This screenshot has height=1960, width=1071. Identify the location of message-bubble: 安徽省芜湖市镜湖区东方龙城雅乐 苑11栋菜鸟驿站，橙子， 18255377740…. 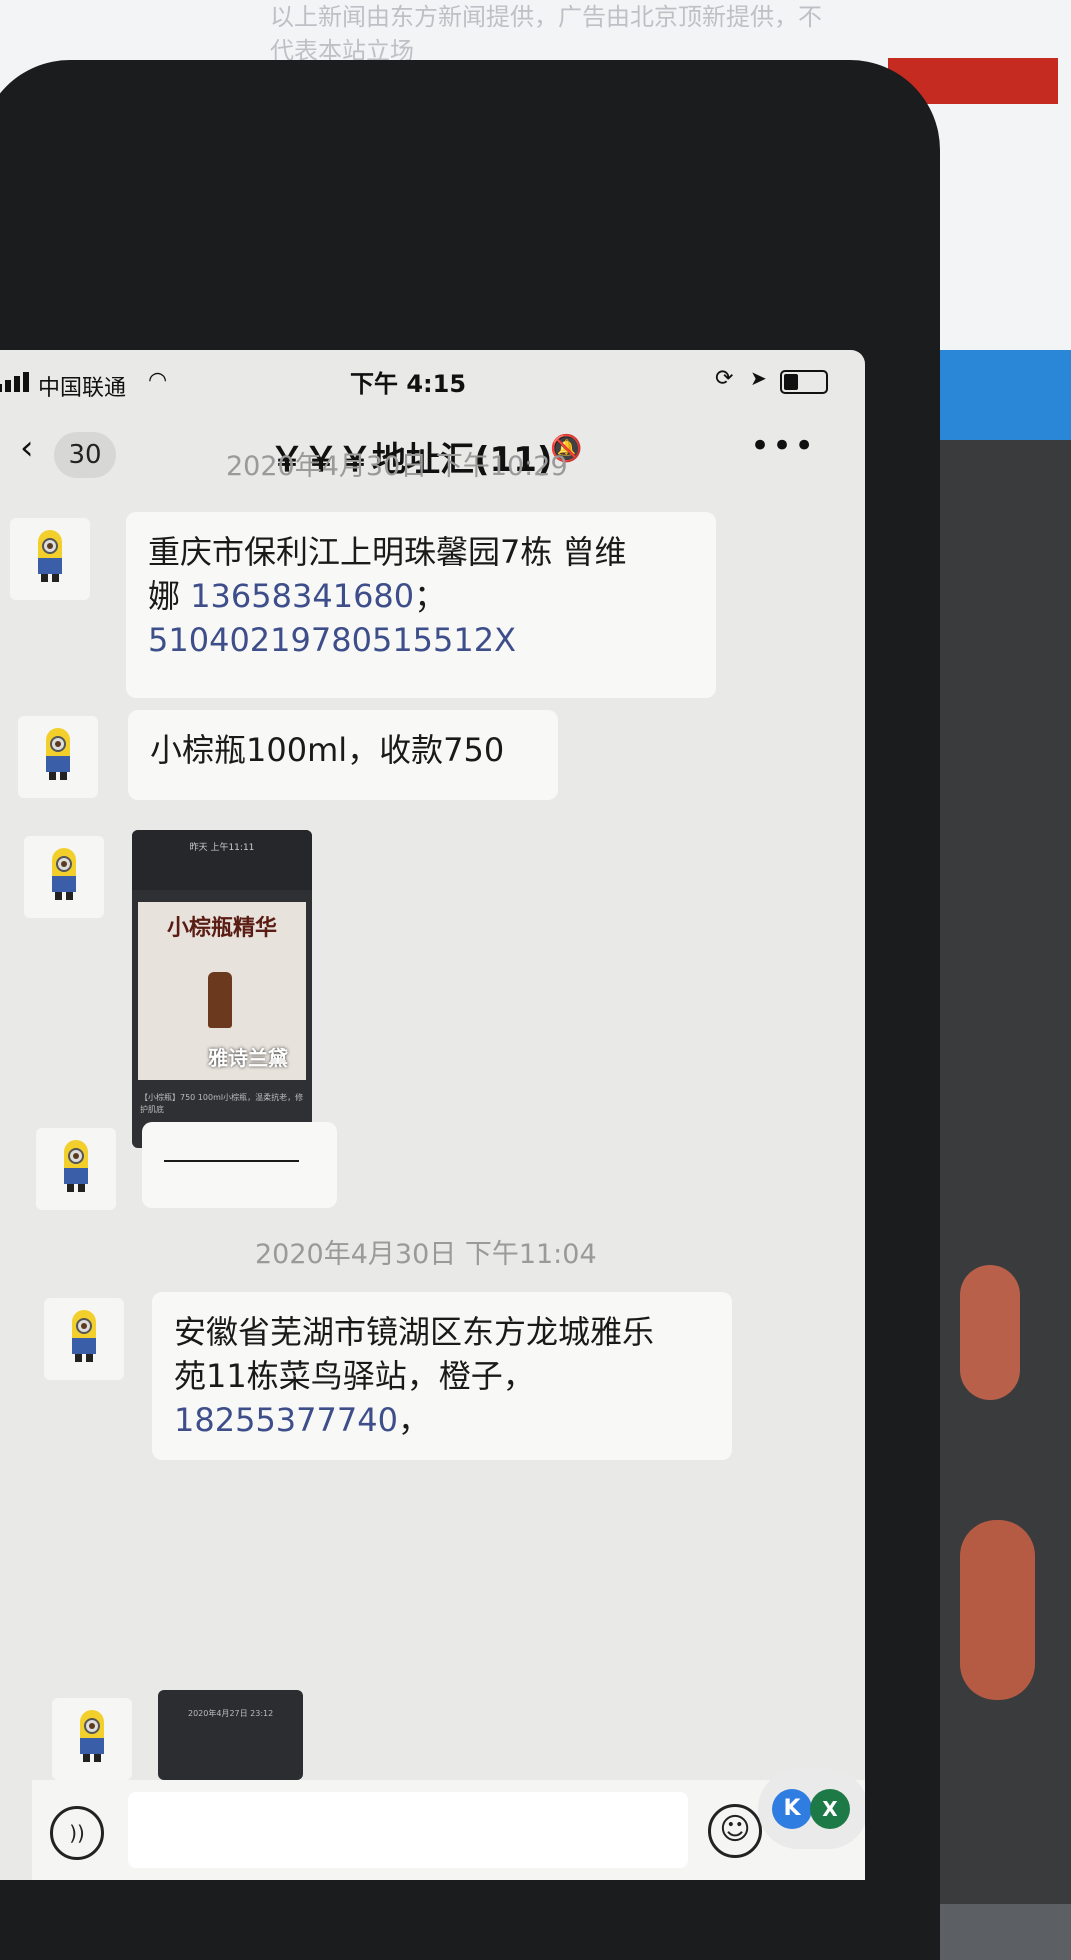
(442, 1376).